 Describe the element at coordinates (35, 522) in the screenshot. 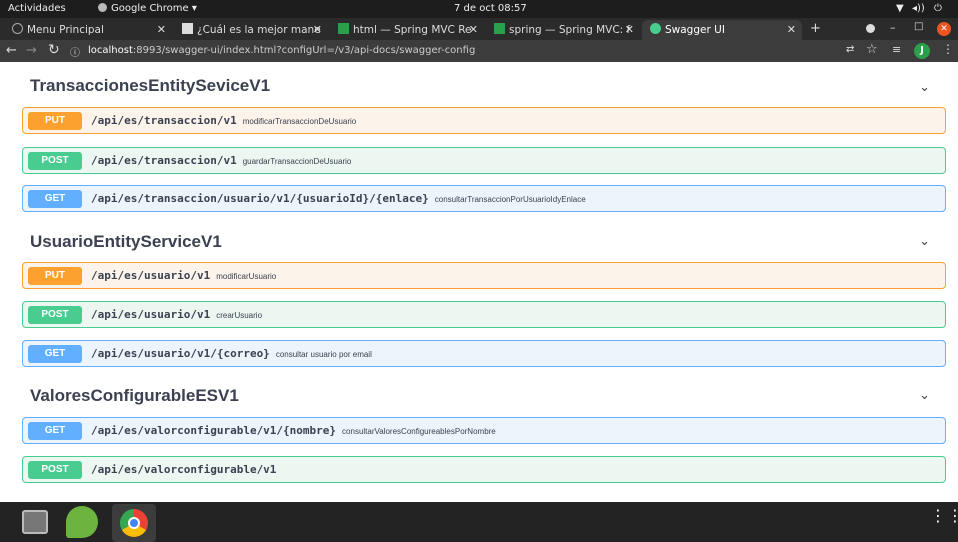

I see `files-icon` at that location.